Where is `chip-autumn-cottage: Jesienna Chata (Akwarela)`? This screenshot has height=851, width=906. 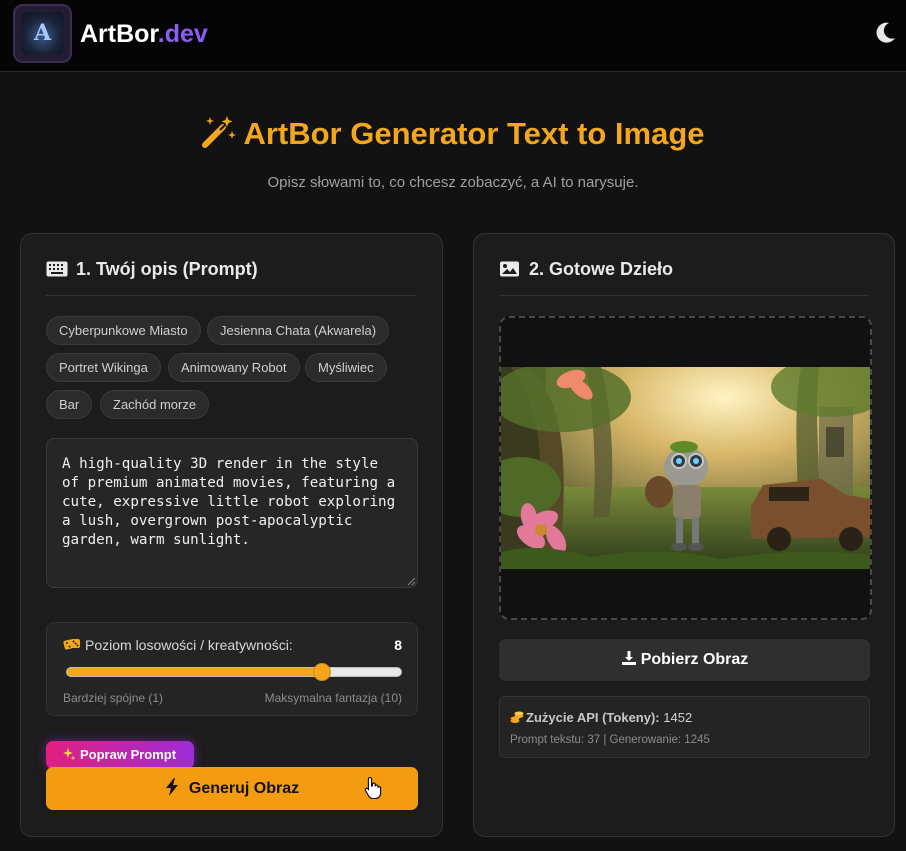 chip-autumn-cottage: Jesienna Chata (Akwarela) is located at coordinates (298, 330).